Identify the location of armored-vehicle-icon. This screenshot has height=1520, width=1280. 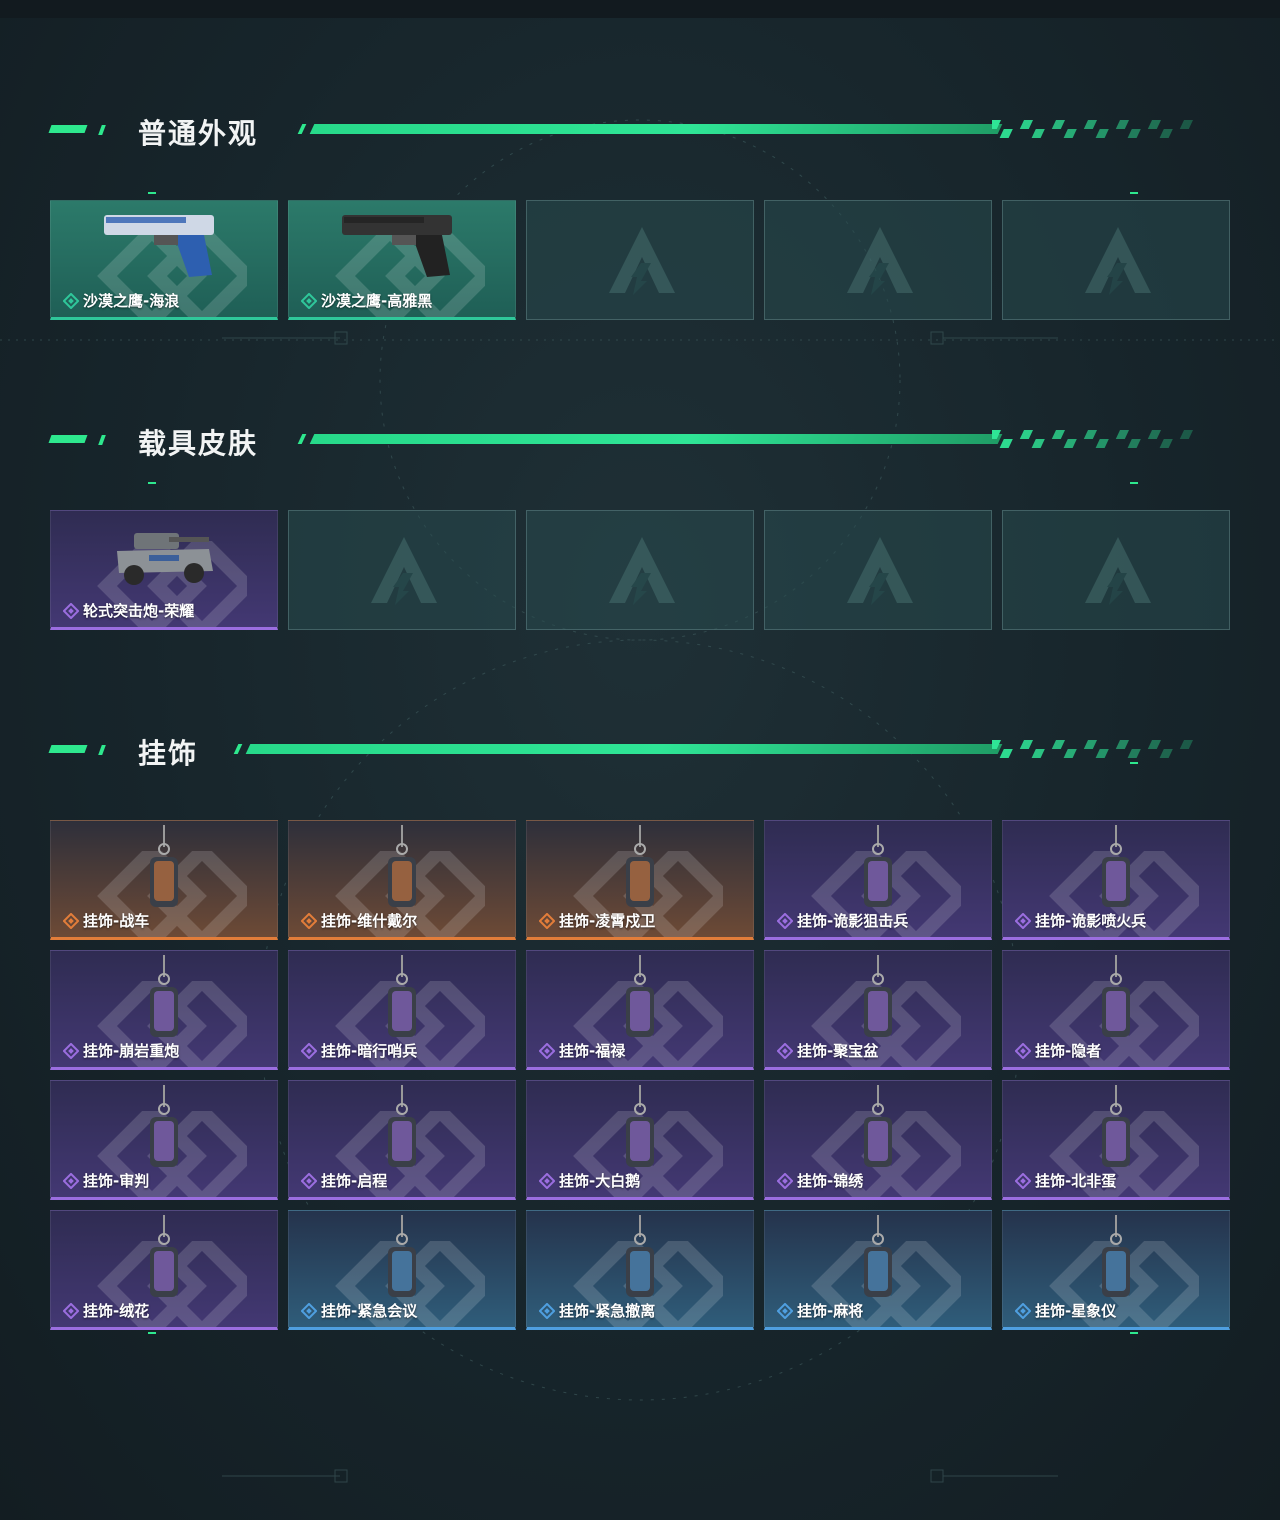
(164, 557).